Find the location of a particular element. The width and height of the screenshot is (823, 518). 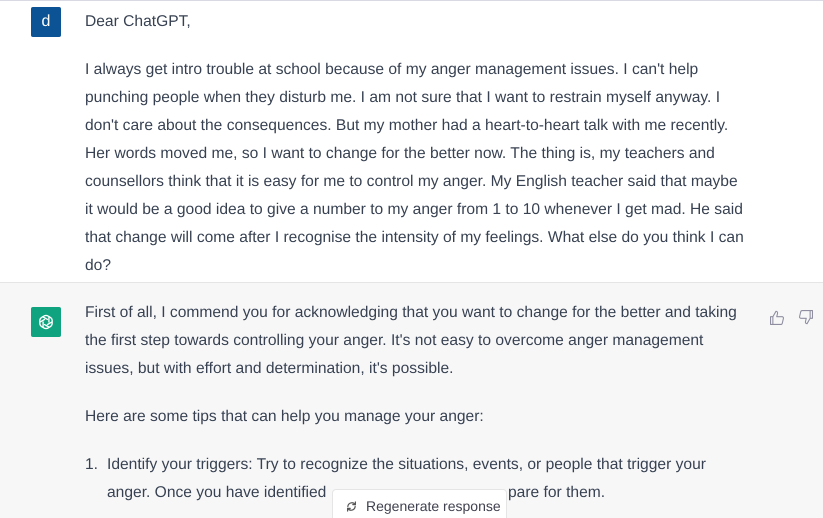

refresh-icon is located at coordinates (351, 506).